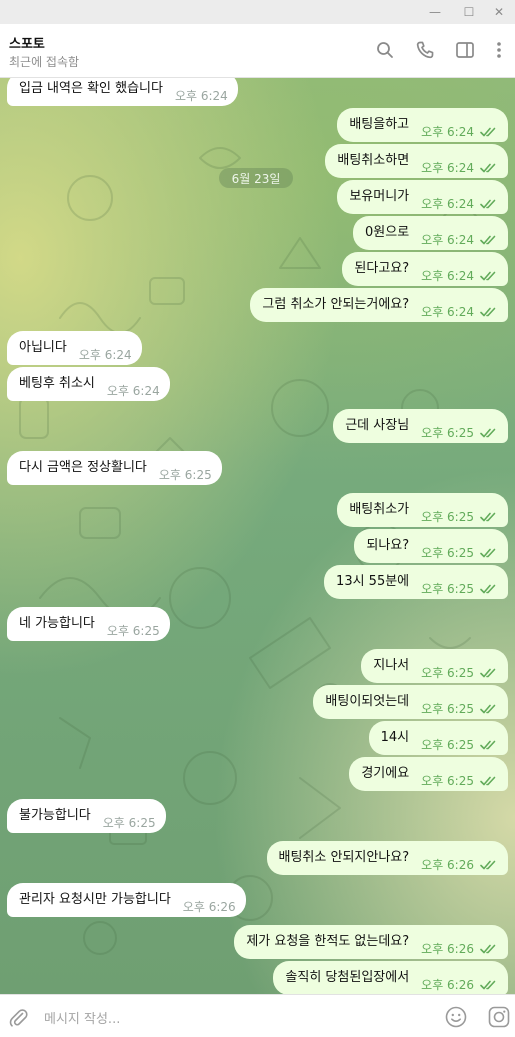  I want to click on message-text: 되나요?, so click(388, 545).